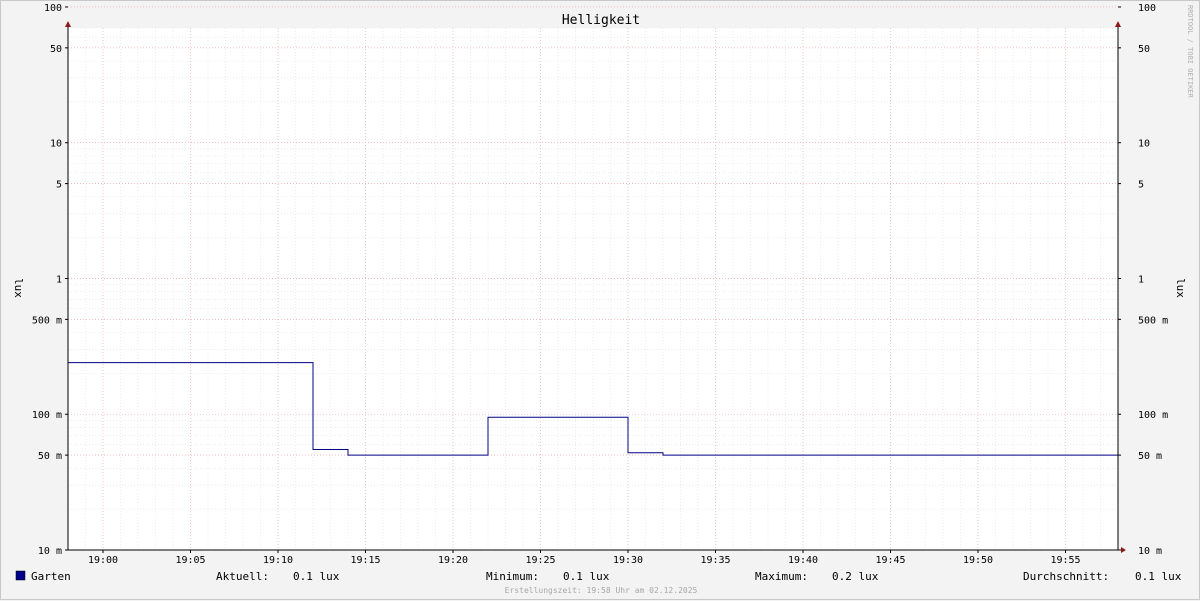  I want to click on y-tick-label-left: 100, so click(53, 8).